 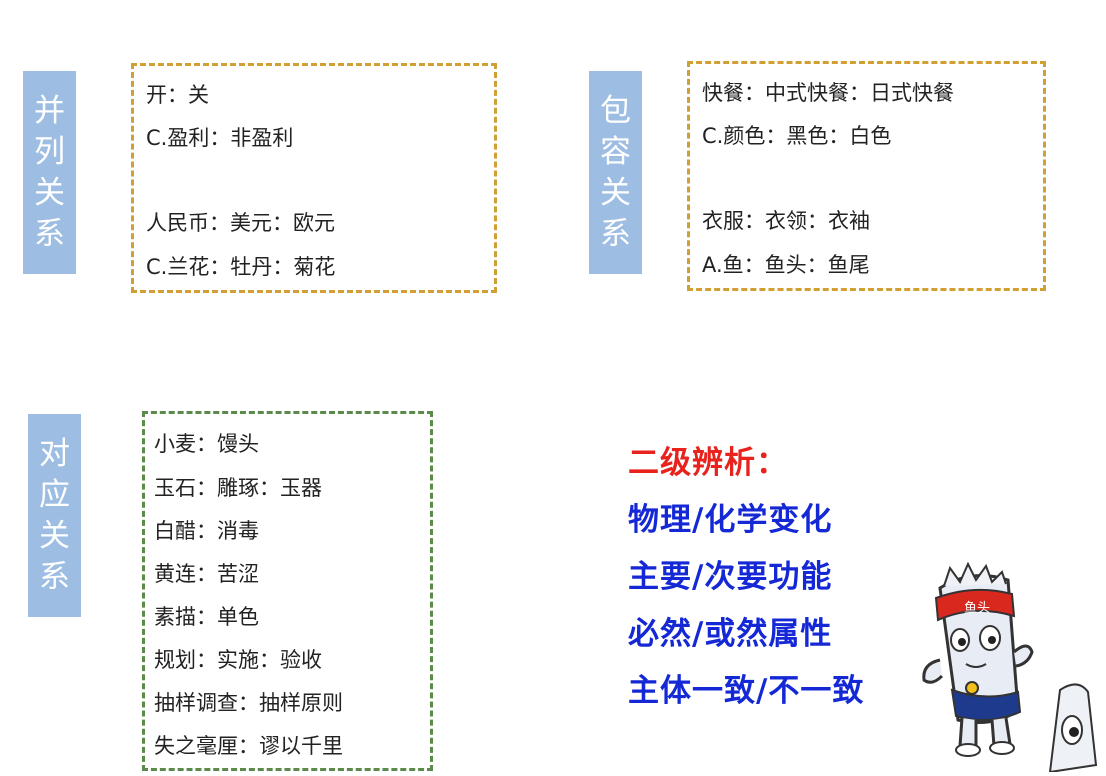 What do you see at coordinates (615, 110) in the screenshot?
I see `label-char: 包` at bounding box center [615, 110].